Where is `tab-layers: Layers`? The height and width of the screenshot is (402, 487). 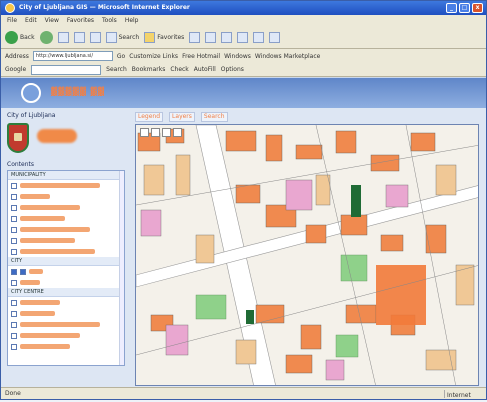
tab-layers: Layers is located at coordinates (182, 117).